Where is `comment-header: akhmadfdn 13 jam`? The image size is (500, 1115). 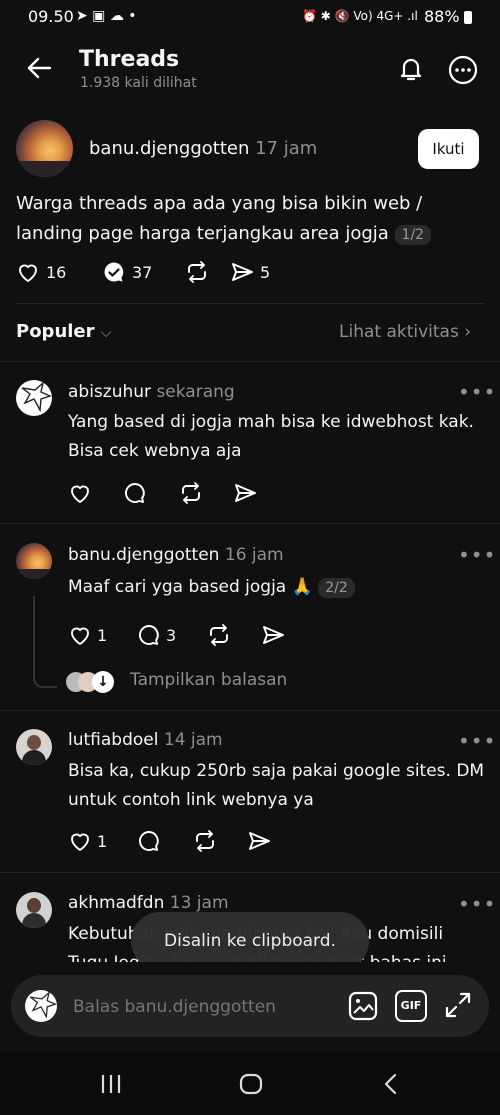 comment-header: akhmadfdn 13 jam is located at coordinates (148, 903).